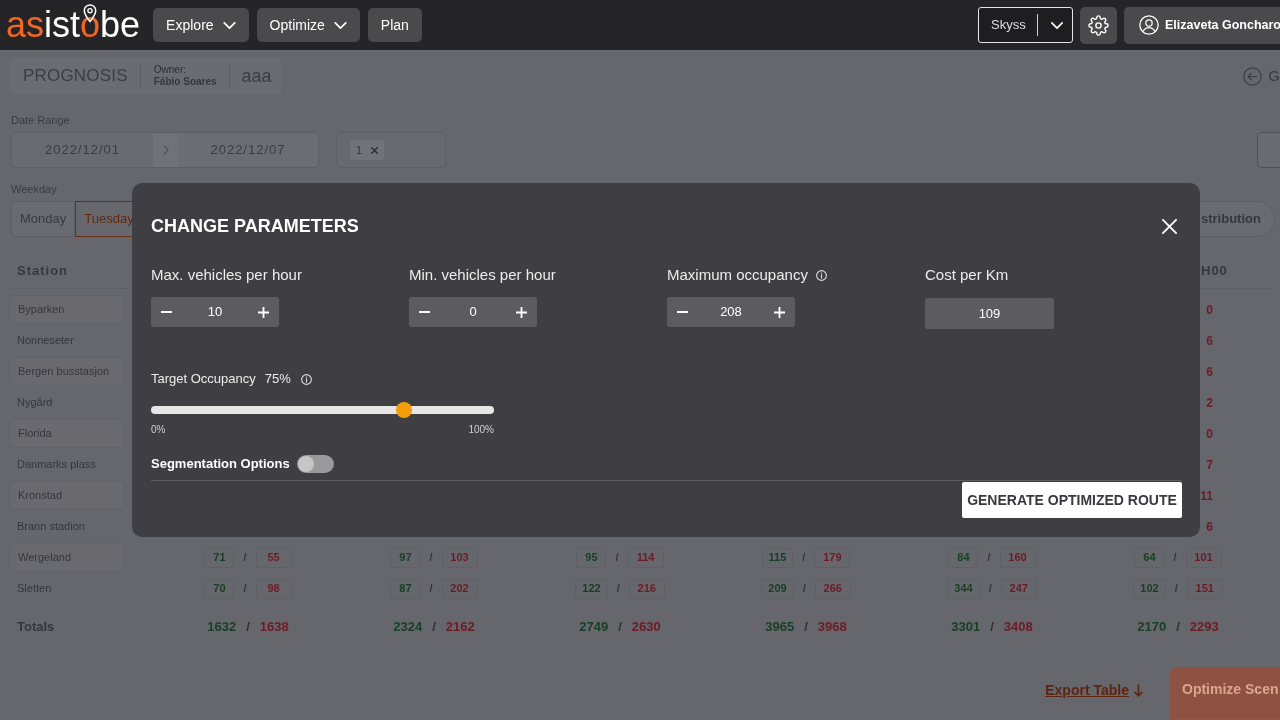 The image size is (1280, 720). What do you see at coordinates (594, 627) in the screenshot?
I see `total-value: 2749` at bounding box center [594, 627].